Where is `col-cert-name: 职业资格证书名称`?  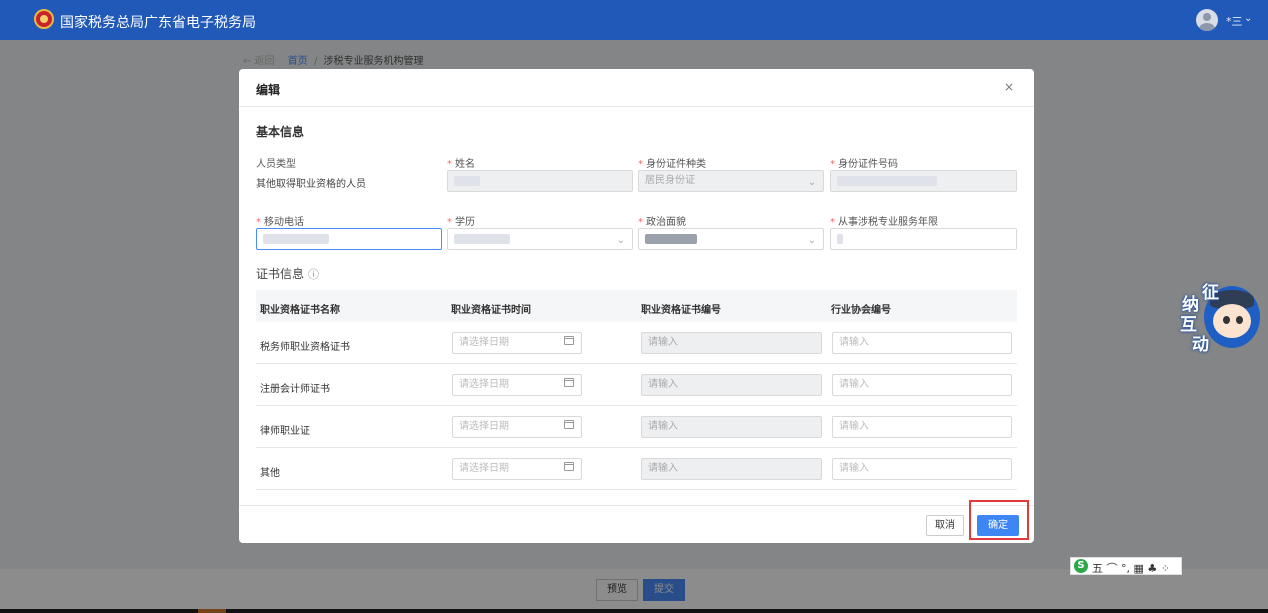 col-cert-name: 职业资格证书名称 is located at coordinates (300, 310).